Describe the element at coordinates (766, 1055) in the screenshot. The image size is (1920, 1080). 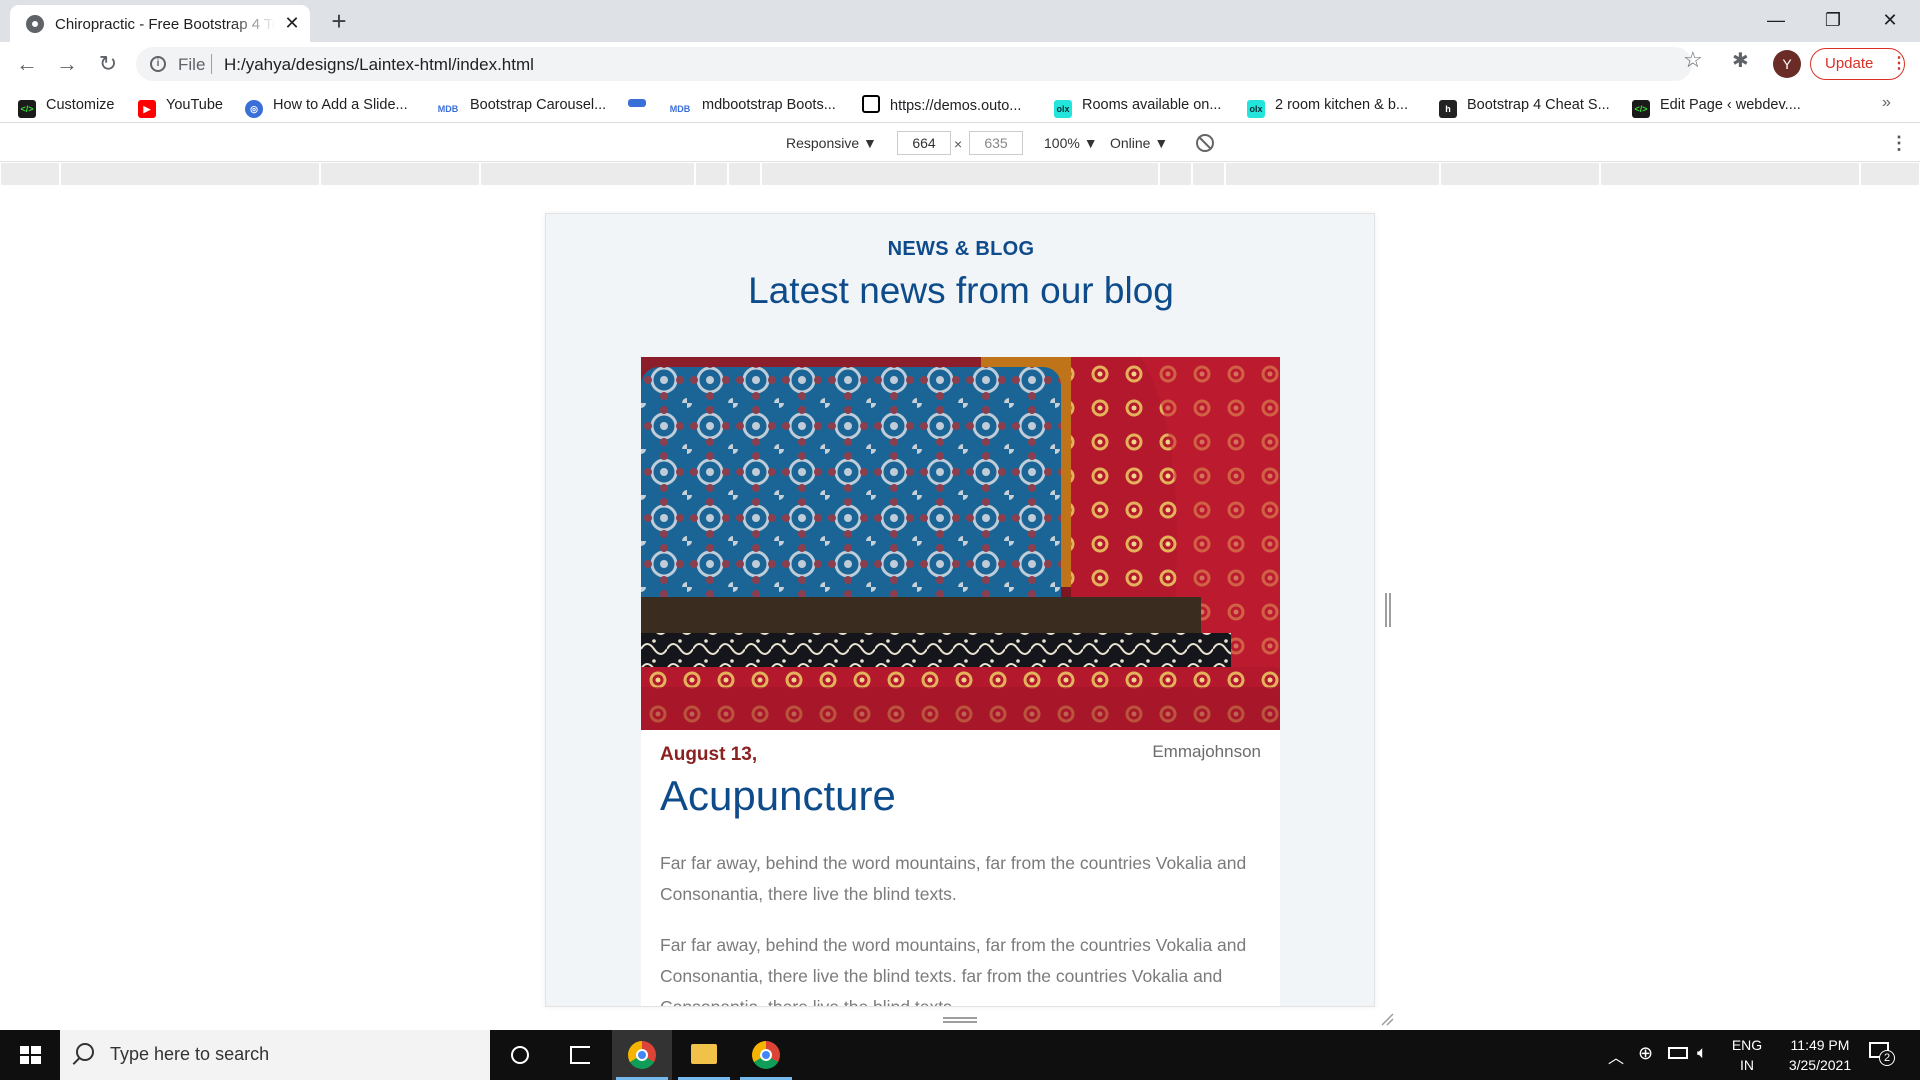
I see `taskbar-chrome-second` at that location.